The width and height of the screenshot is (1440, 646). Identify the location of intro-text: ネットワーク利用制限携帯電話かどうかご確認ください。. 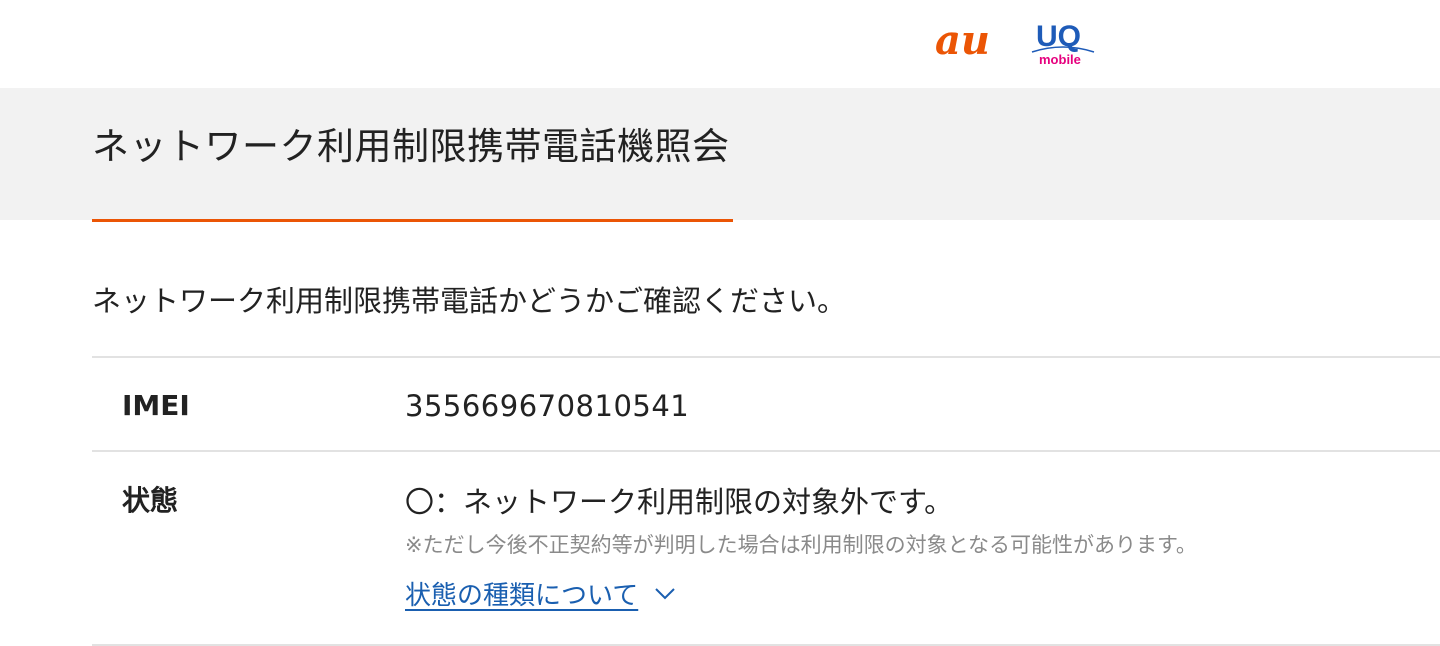
(469, 301).